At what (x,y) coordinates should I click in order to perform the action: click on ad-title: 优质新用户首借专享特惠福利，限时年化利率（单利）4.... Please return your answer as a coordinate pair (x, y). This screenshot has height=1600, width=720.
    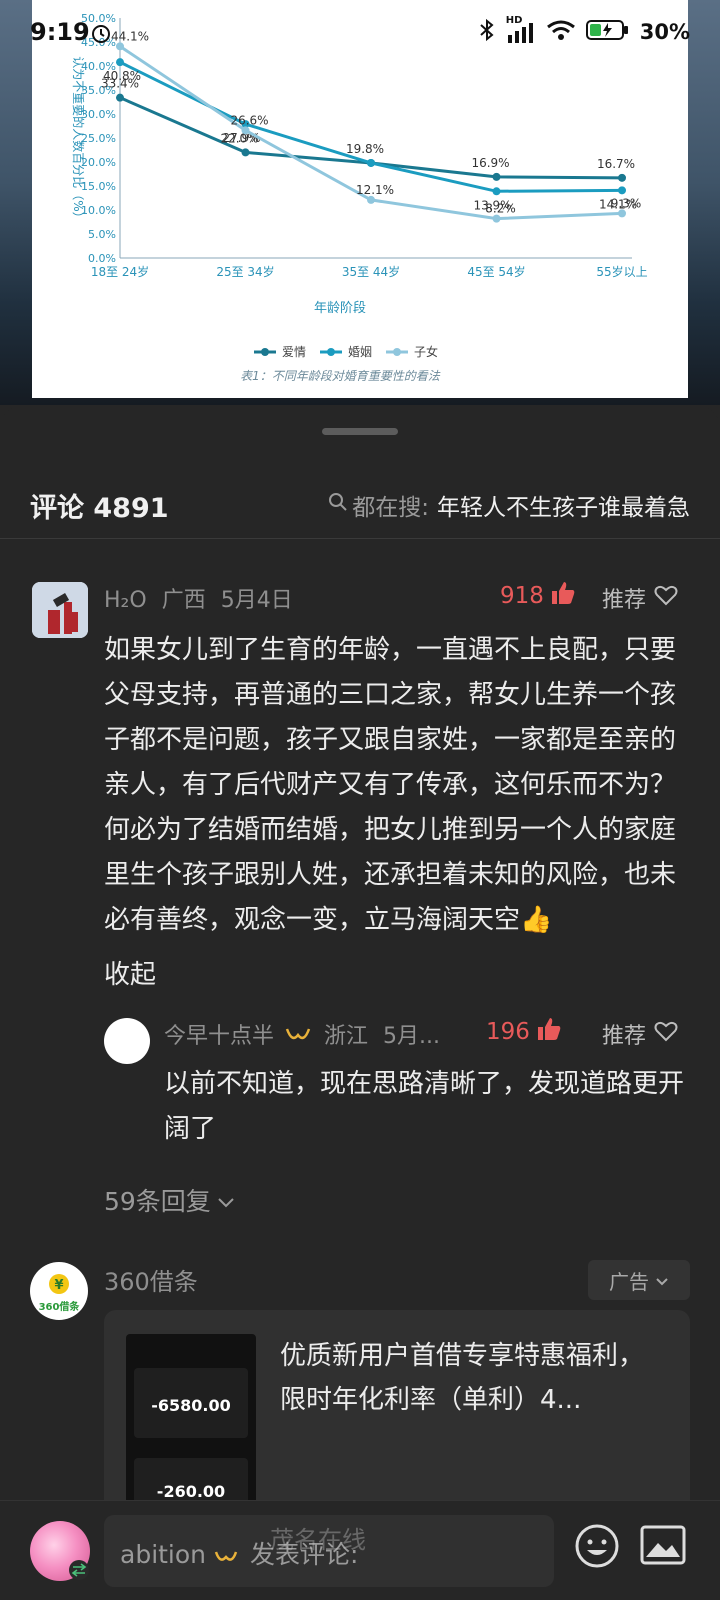
    Looking at the image, I should click on (462, 1378).